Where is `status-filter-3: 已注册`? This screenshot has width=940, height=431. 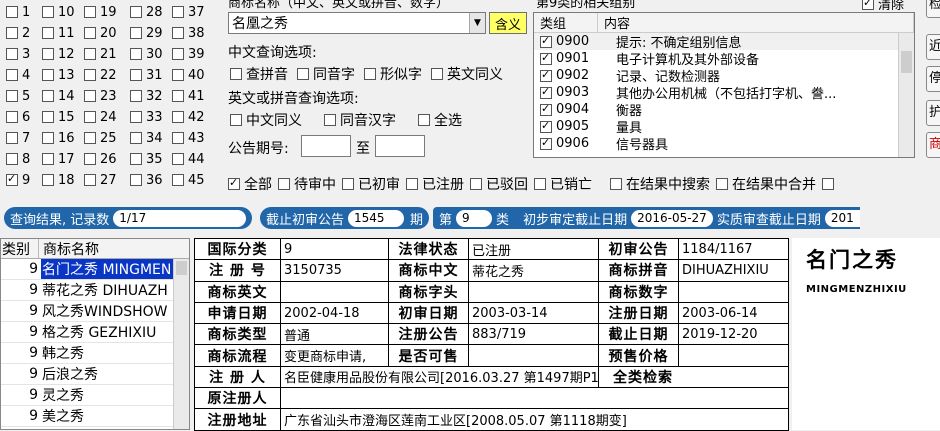
status-filter-3: 已注册 is located at coordinates (435, 184).